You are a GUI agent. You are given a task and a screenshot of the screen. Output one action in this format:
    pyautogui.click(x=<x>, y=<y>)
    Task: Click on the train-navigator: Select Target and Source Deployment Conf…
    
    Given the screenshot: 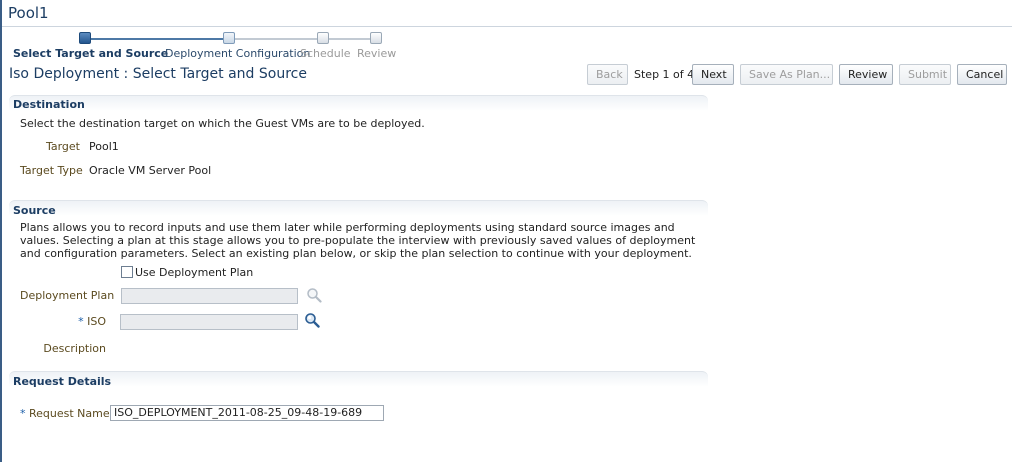 What is the action you would take?
    pyautogui.click(x=210, y=47)
    